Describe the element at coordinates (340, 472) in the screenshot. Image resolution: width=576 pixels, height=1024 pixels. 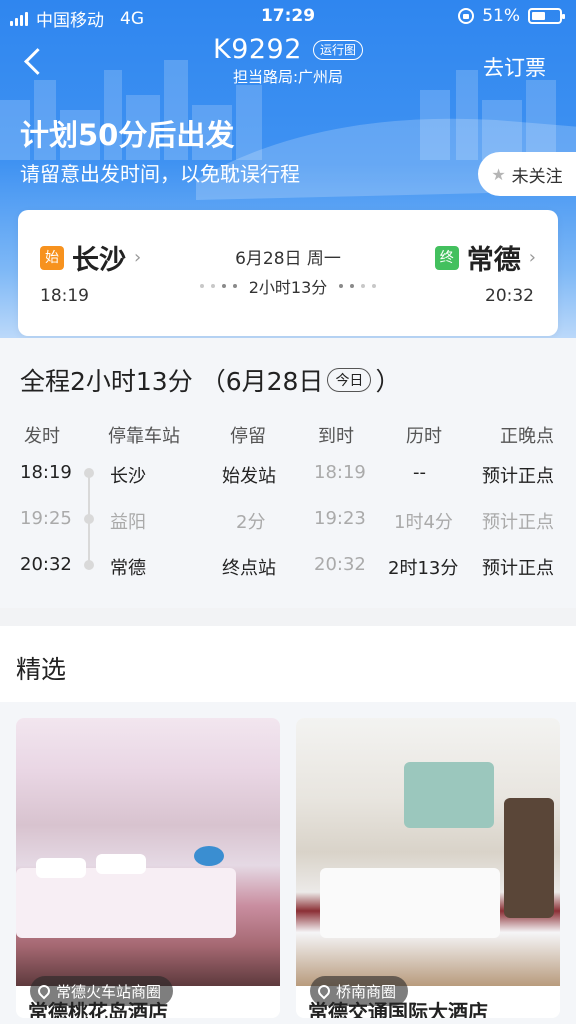
I see `row-arrive: 18:19` at that location.